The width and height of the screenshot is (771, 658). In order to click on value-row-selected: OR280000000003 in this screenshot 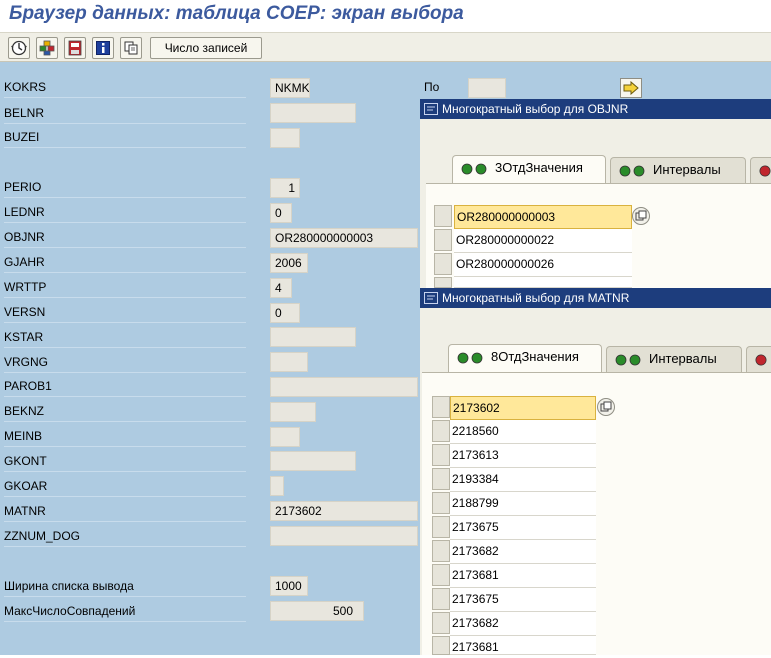, I will do `click(543, 217)`.